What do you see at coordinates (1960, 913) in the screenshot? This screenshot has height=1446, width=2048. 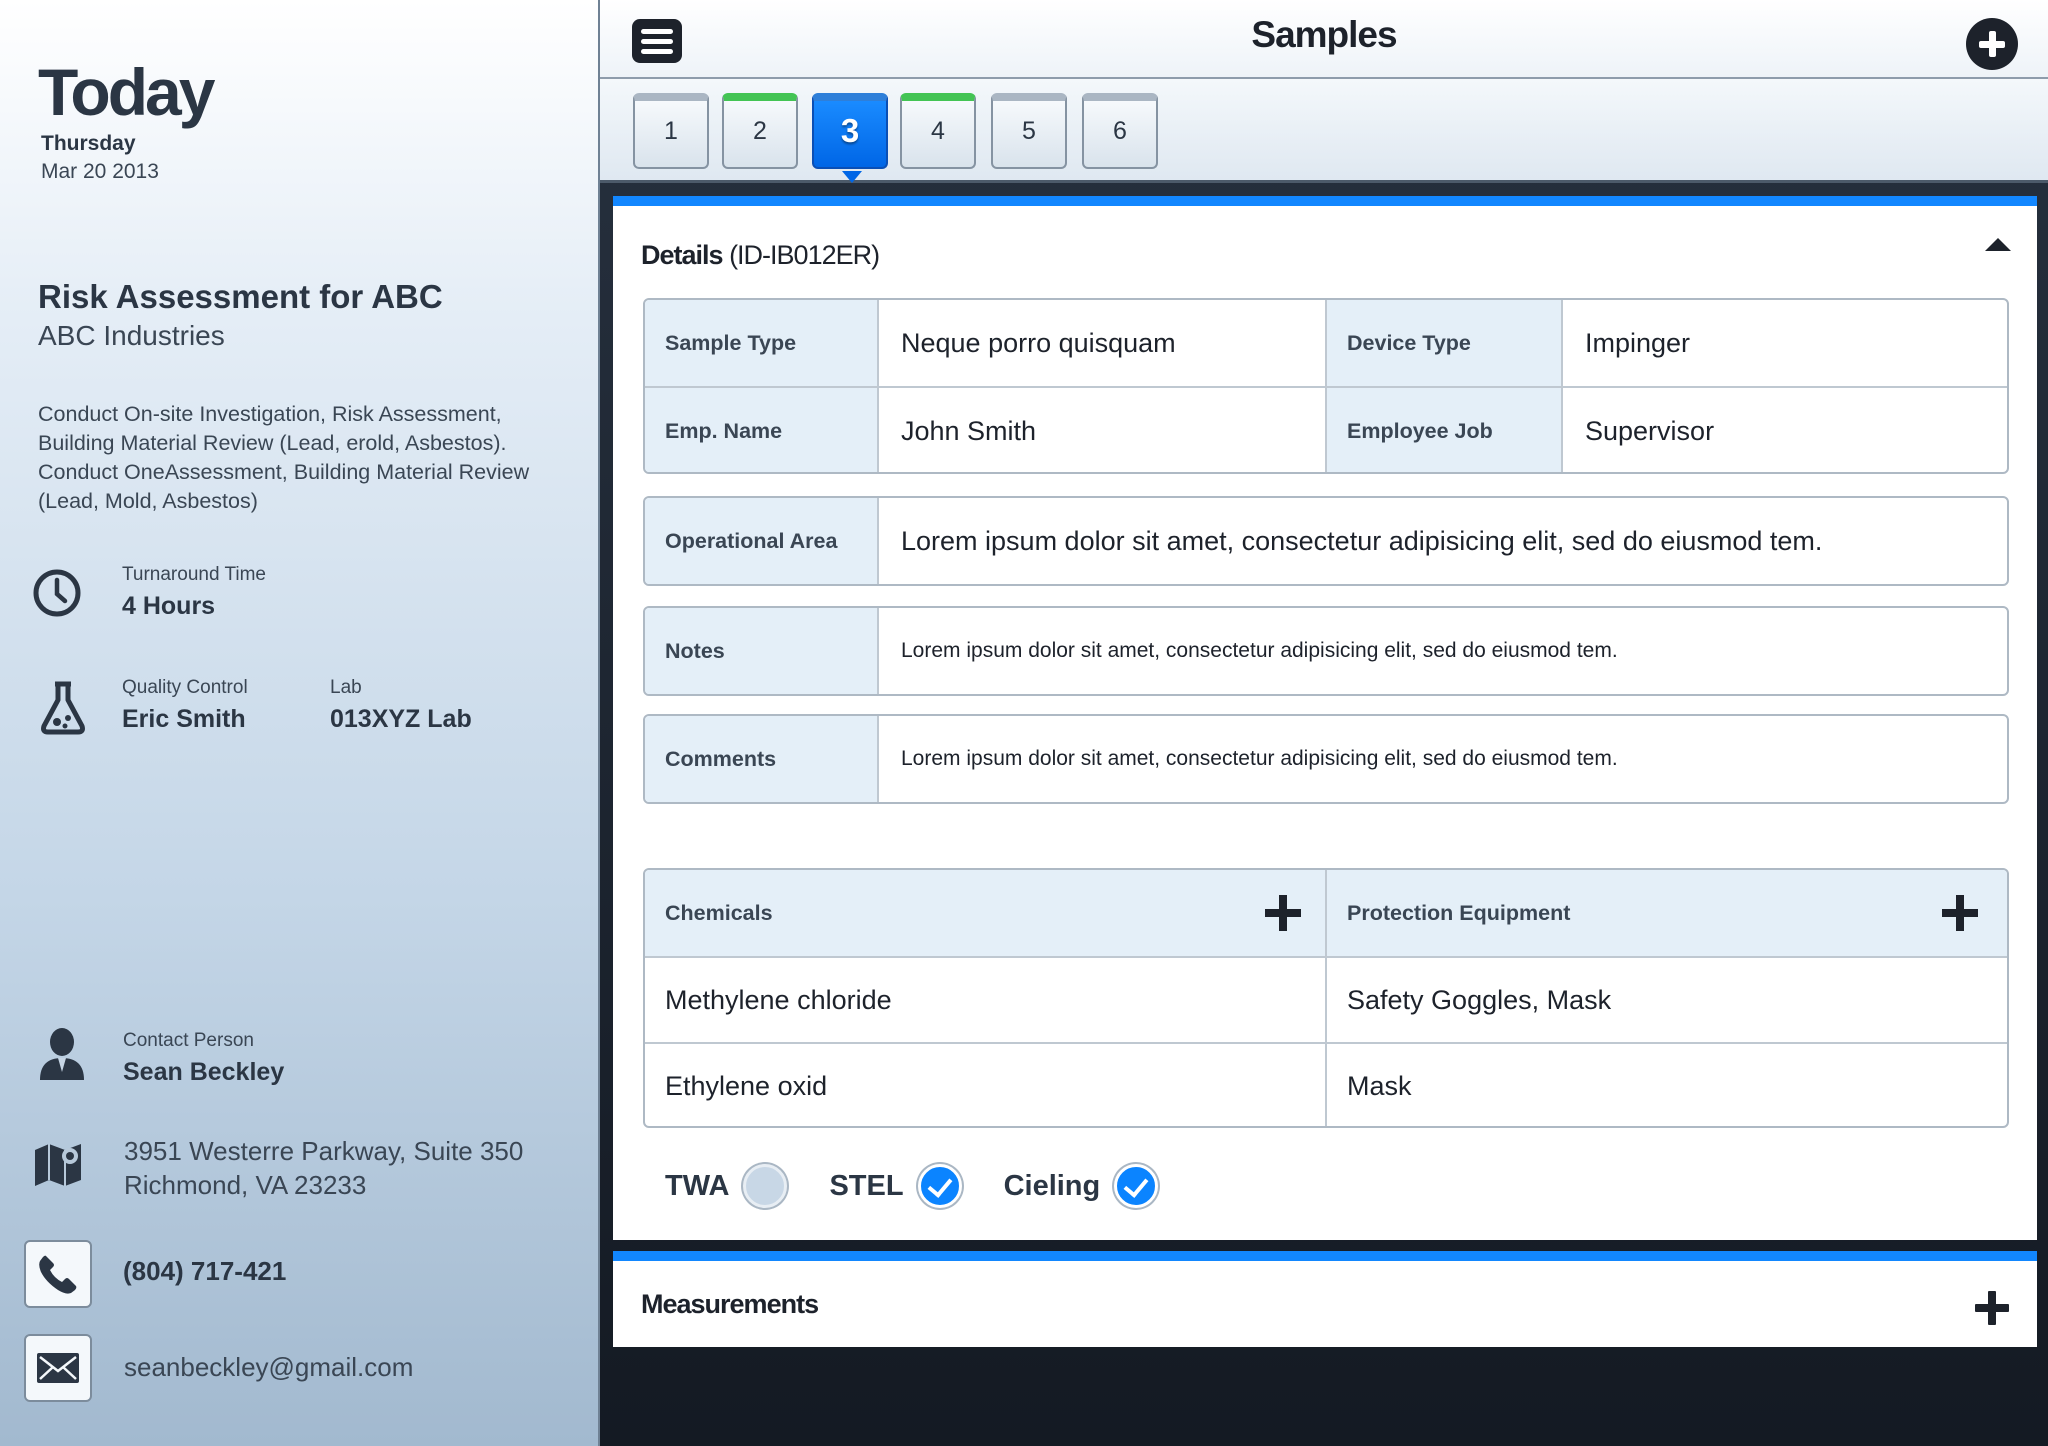 I see `add-protection-icon` at bounding box center [1960, 913].